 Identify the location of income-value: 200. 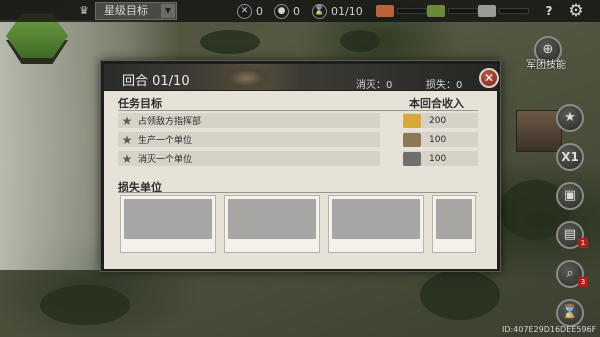
(438, 120).